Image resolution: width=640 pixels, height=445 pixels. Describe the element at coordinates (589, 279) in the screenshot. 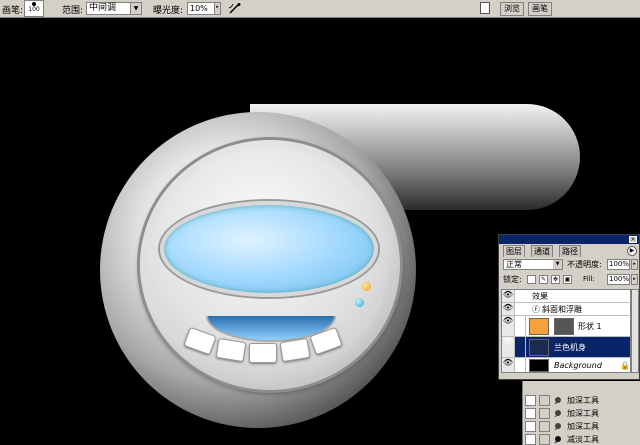

I see `fill-label: Fill:` at that location.